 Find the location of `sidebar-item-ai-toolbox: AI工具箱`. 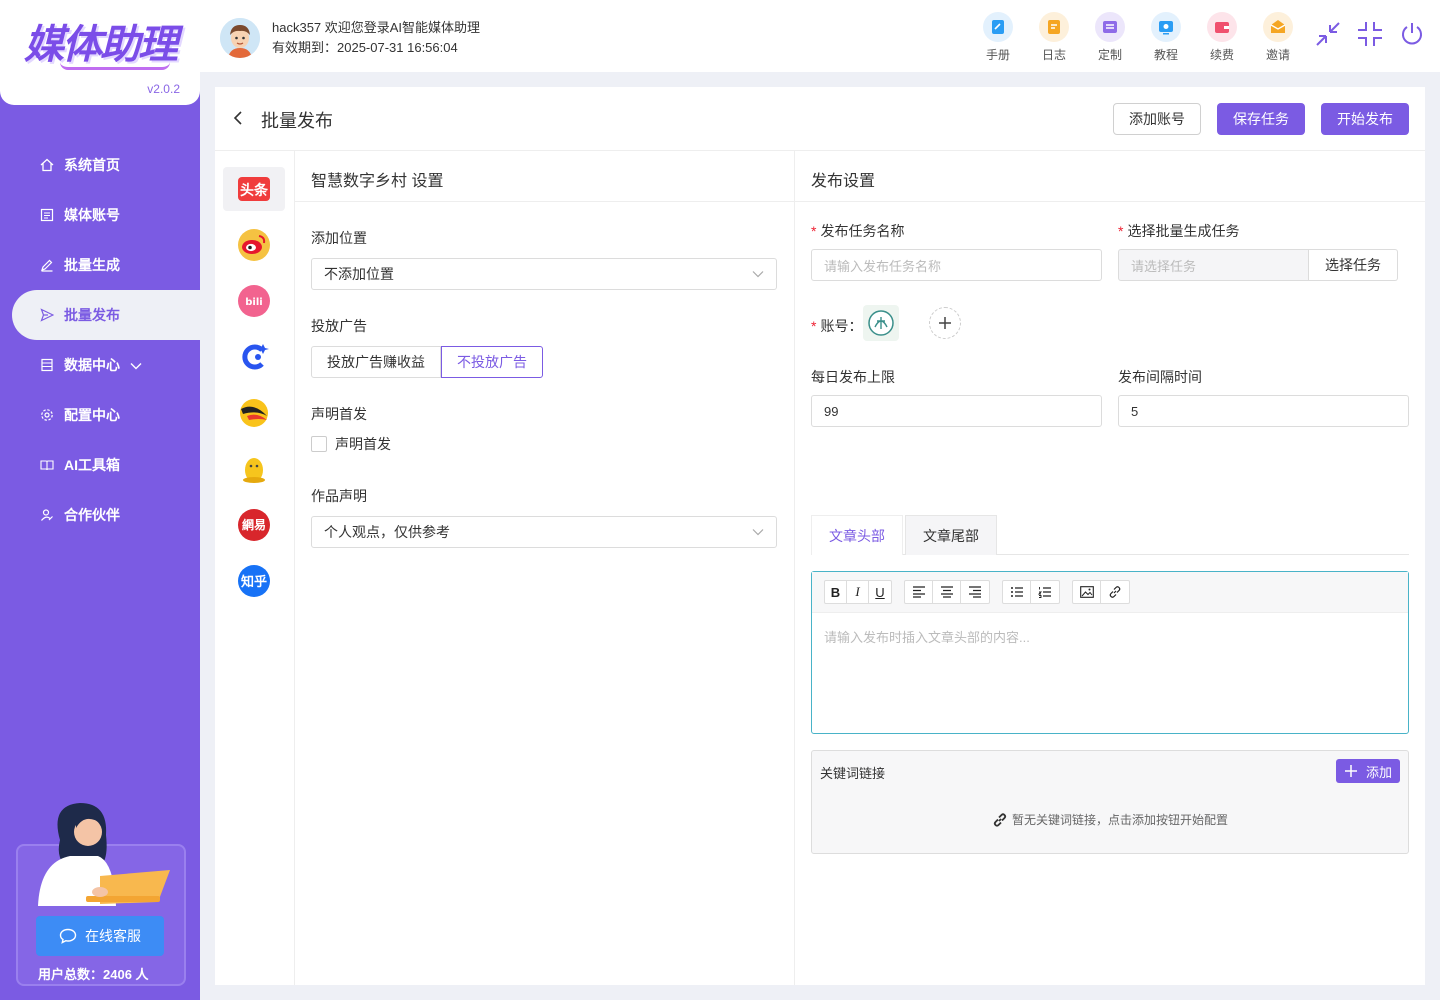

sidebar-item-ai-toolbox: AI工具箱 is located at coordinates (100, 465).